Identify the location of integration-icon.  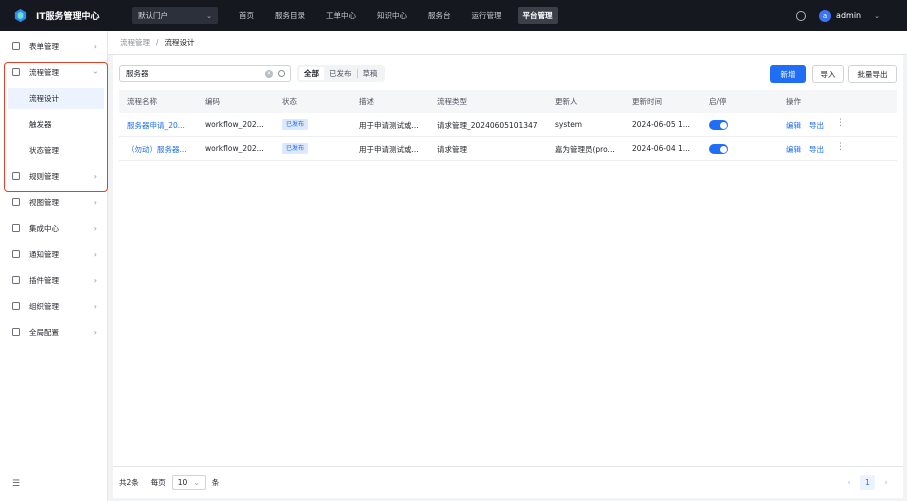
(16, 228).